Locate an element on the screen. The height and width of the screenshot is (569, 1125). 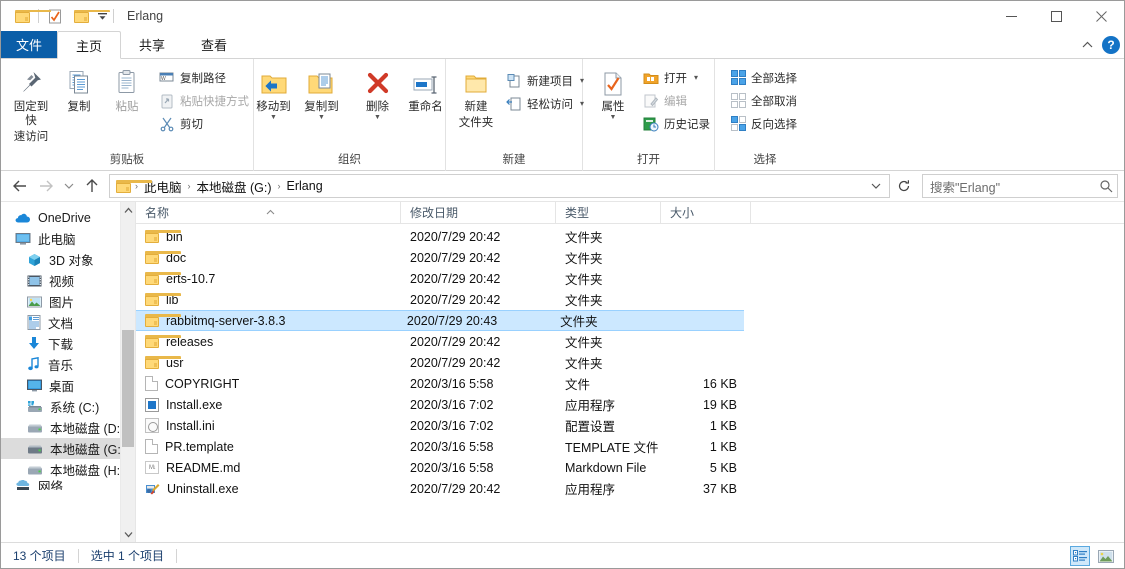
tab-file: 文件 is located at coordinates (29, 44).